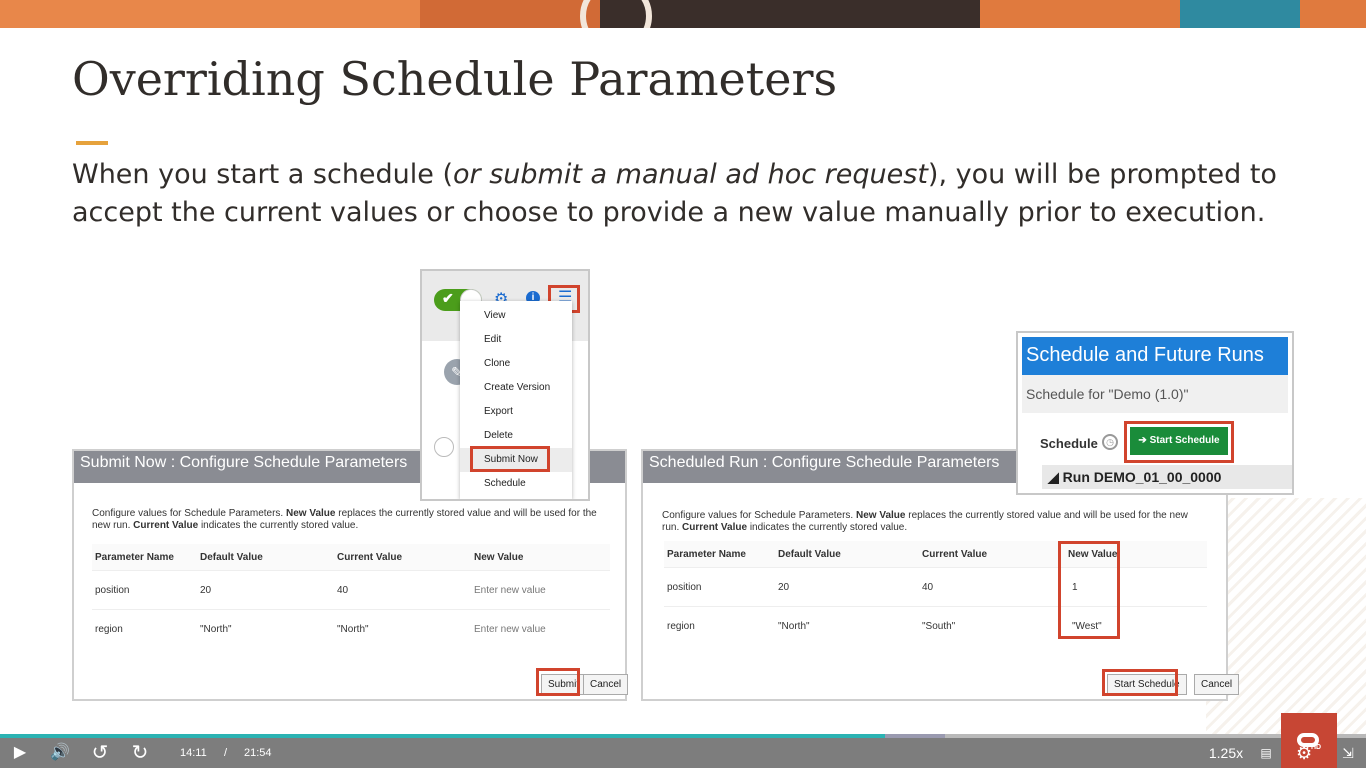  I want to click on start-schedule-button: Start Schedule, so click(1147, 684).